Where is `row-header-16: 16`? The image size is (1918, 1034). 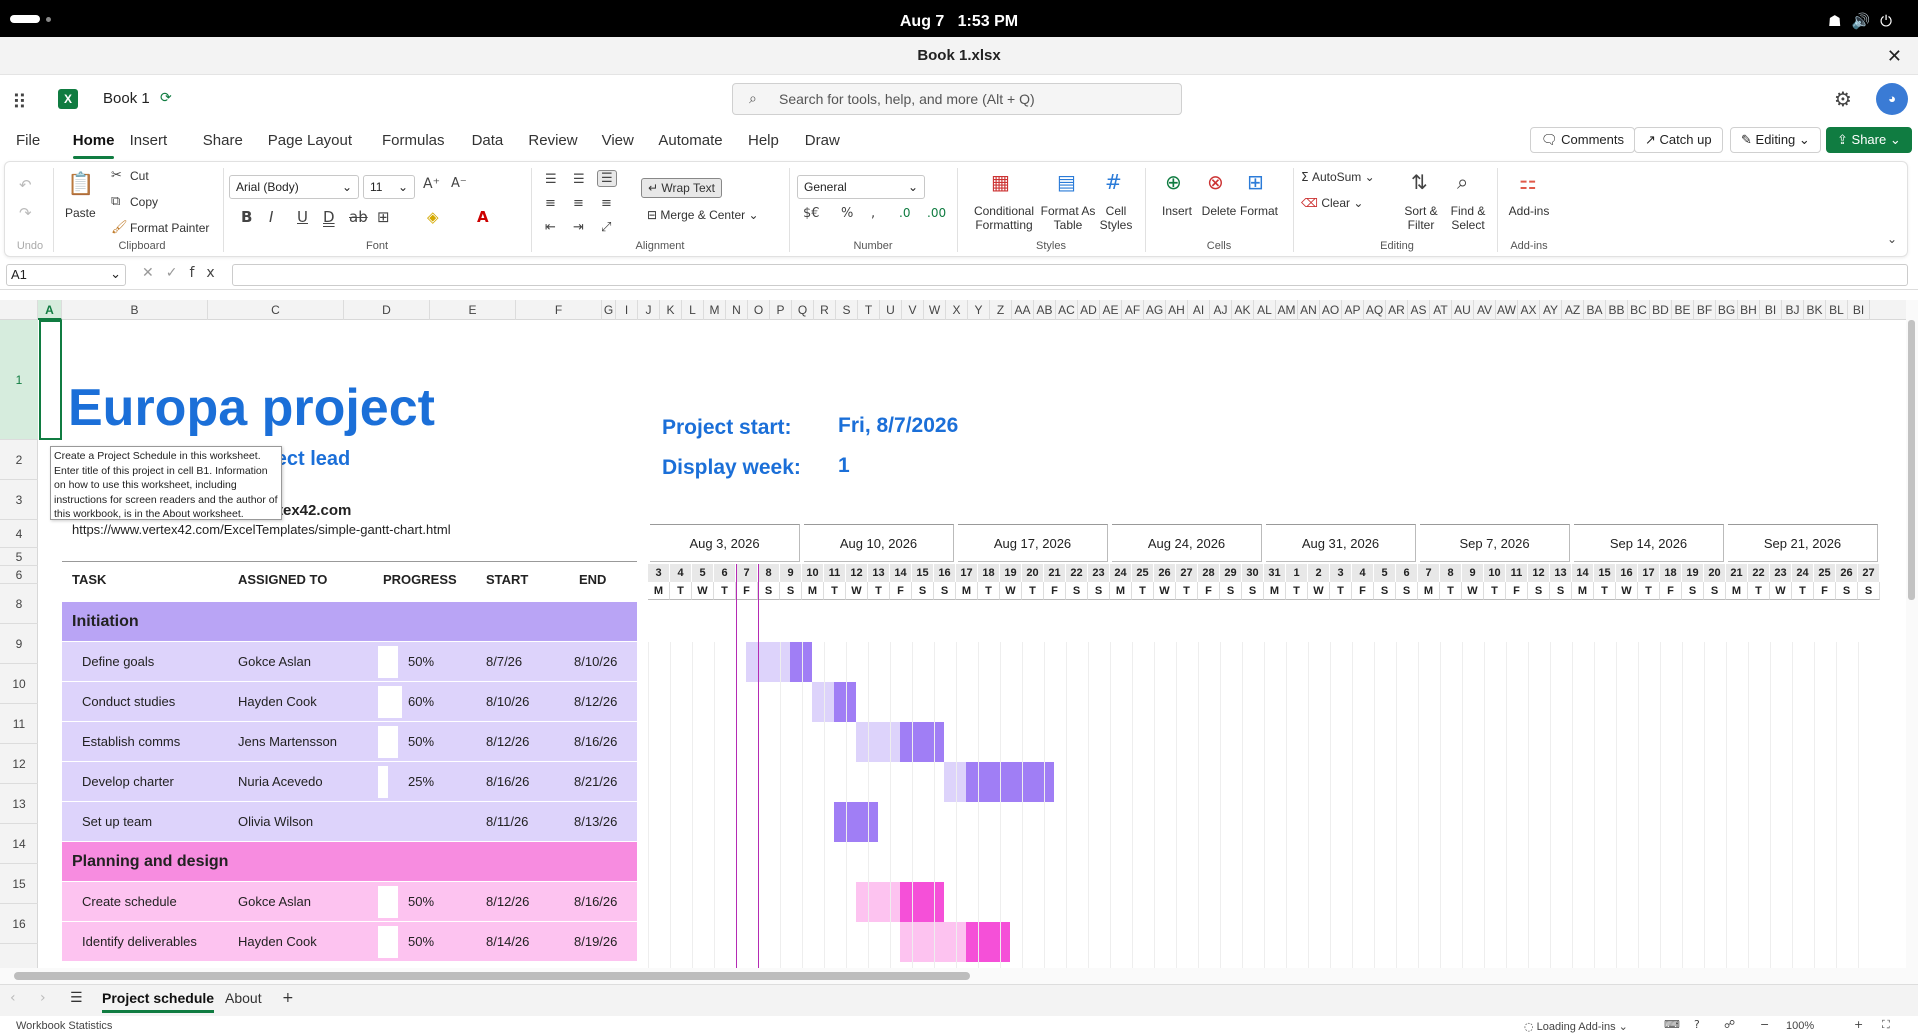 row-header-16: 16 is located at coordinates (19, 924).